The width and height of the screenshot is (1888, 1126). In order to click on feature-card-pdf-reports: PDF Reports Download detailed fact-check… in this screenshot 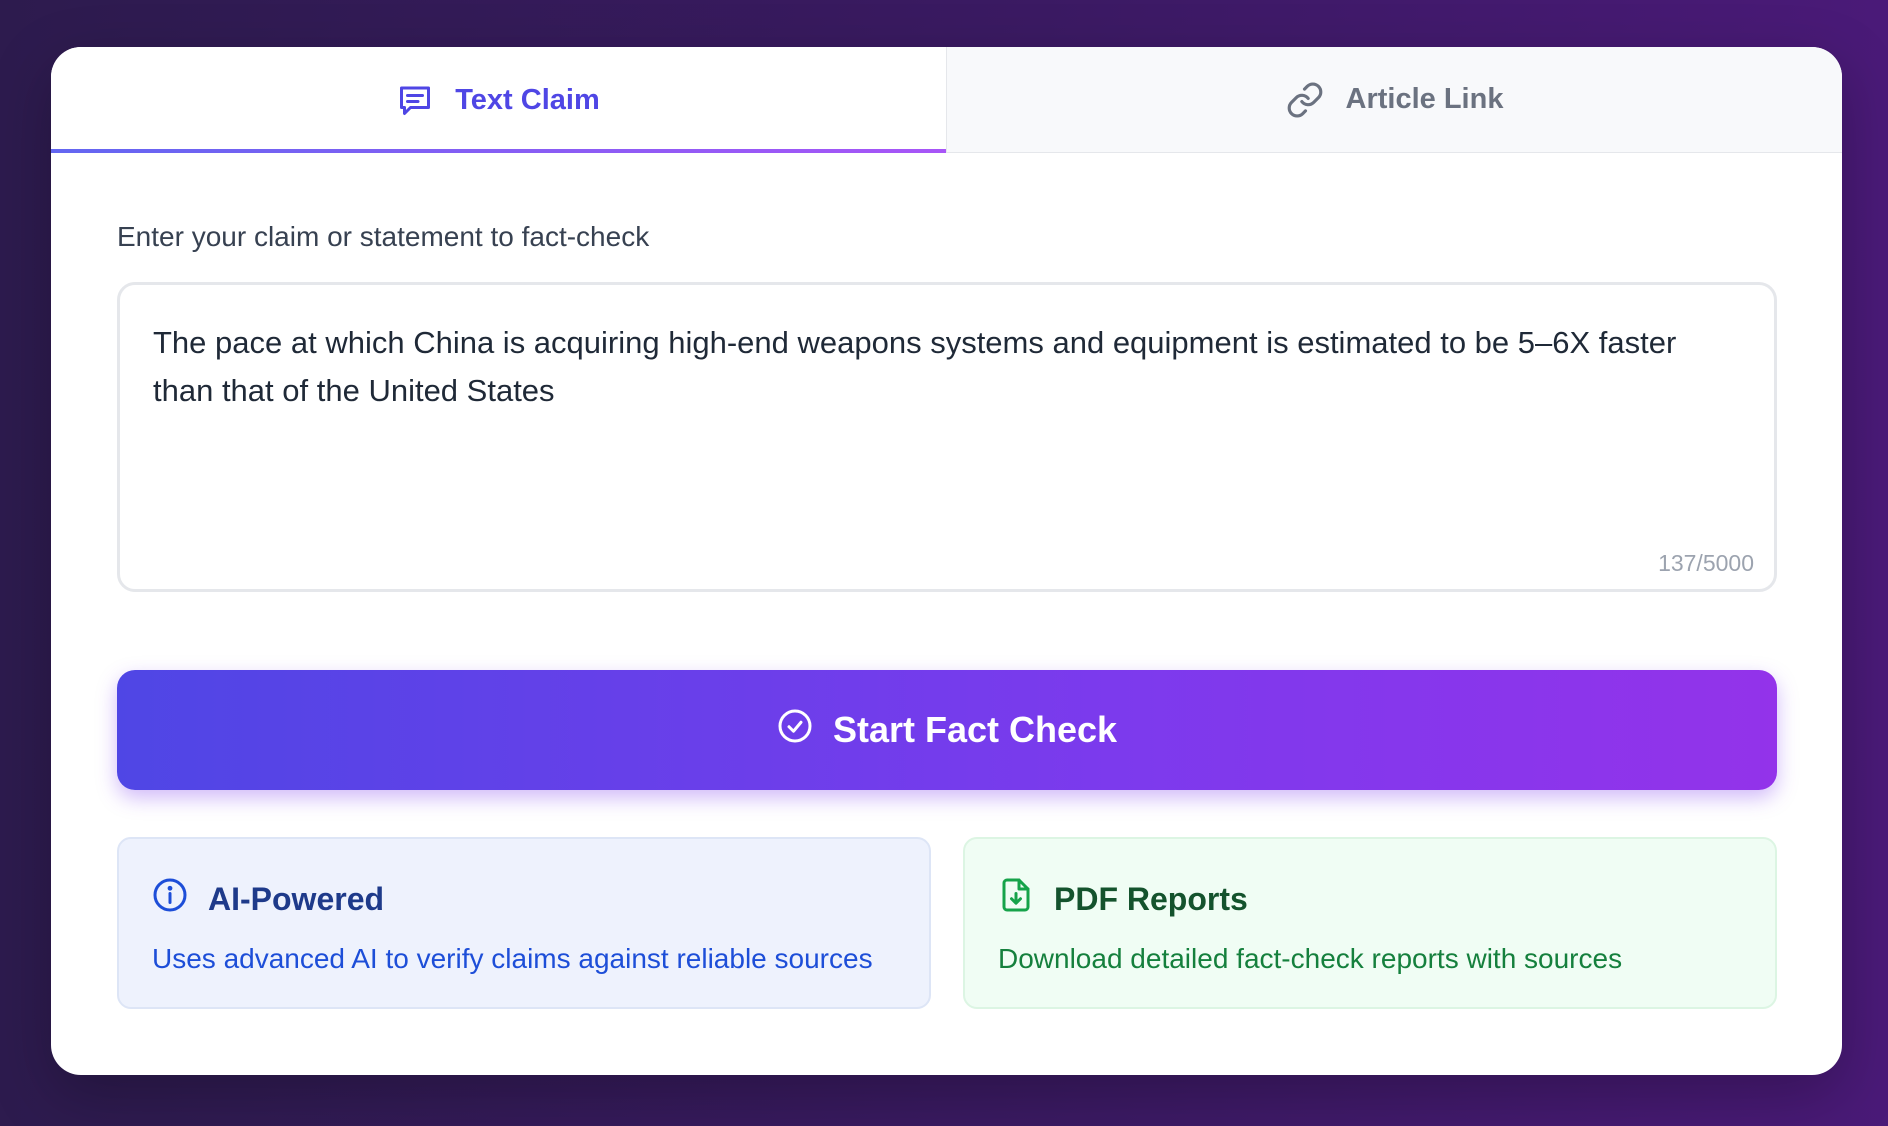, I will do `click(1370, 923)`.